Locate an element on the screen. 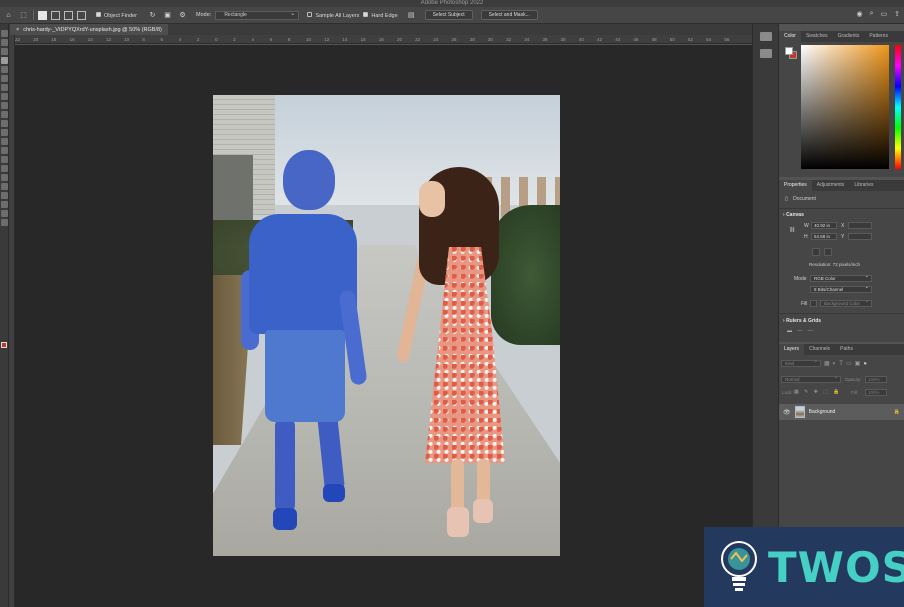  refresh-icon: ↻ is located at coordinates (152, 15).